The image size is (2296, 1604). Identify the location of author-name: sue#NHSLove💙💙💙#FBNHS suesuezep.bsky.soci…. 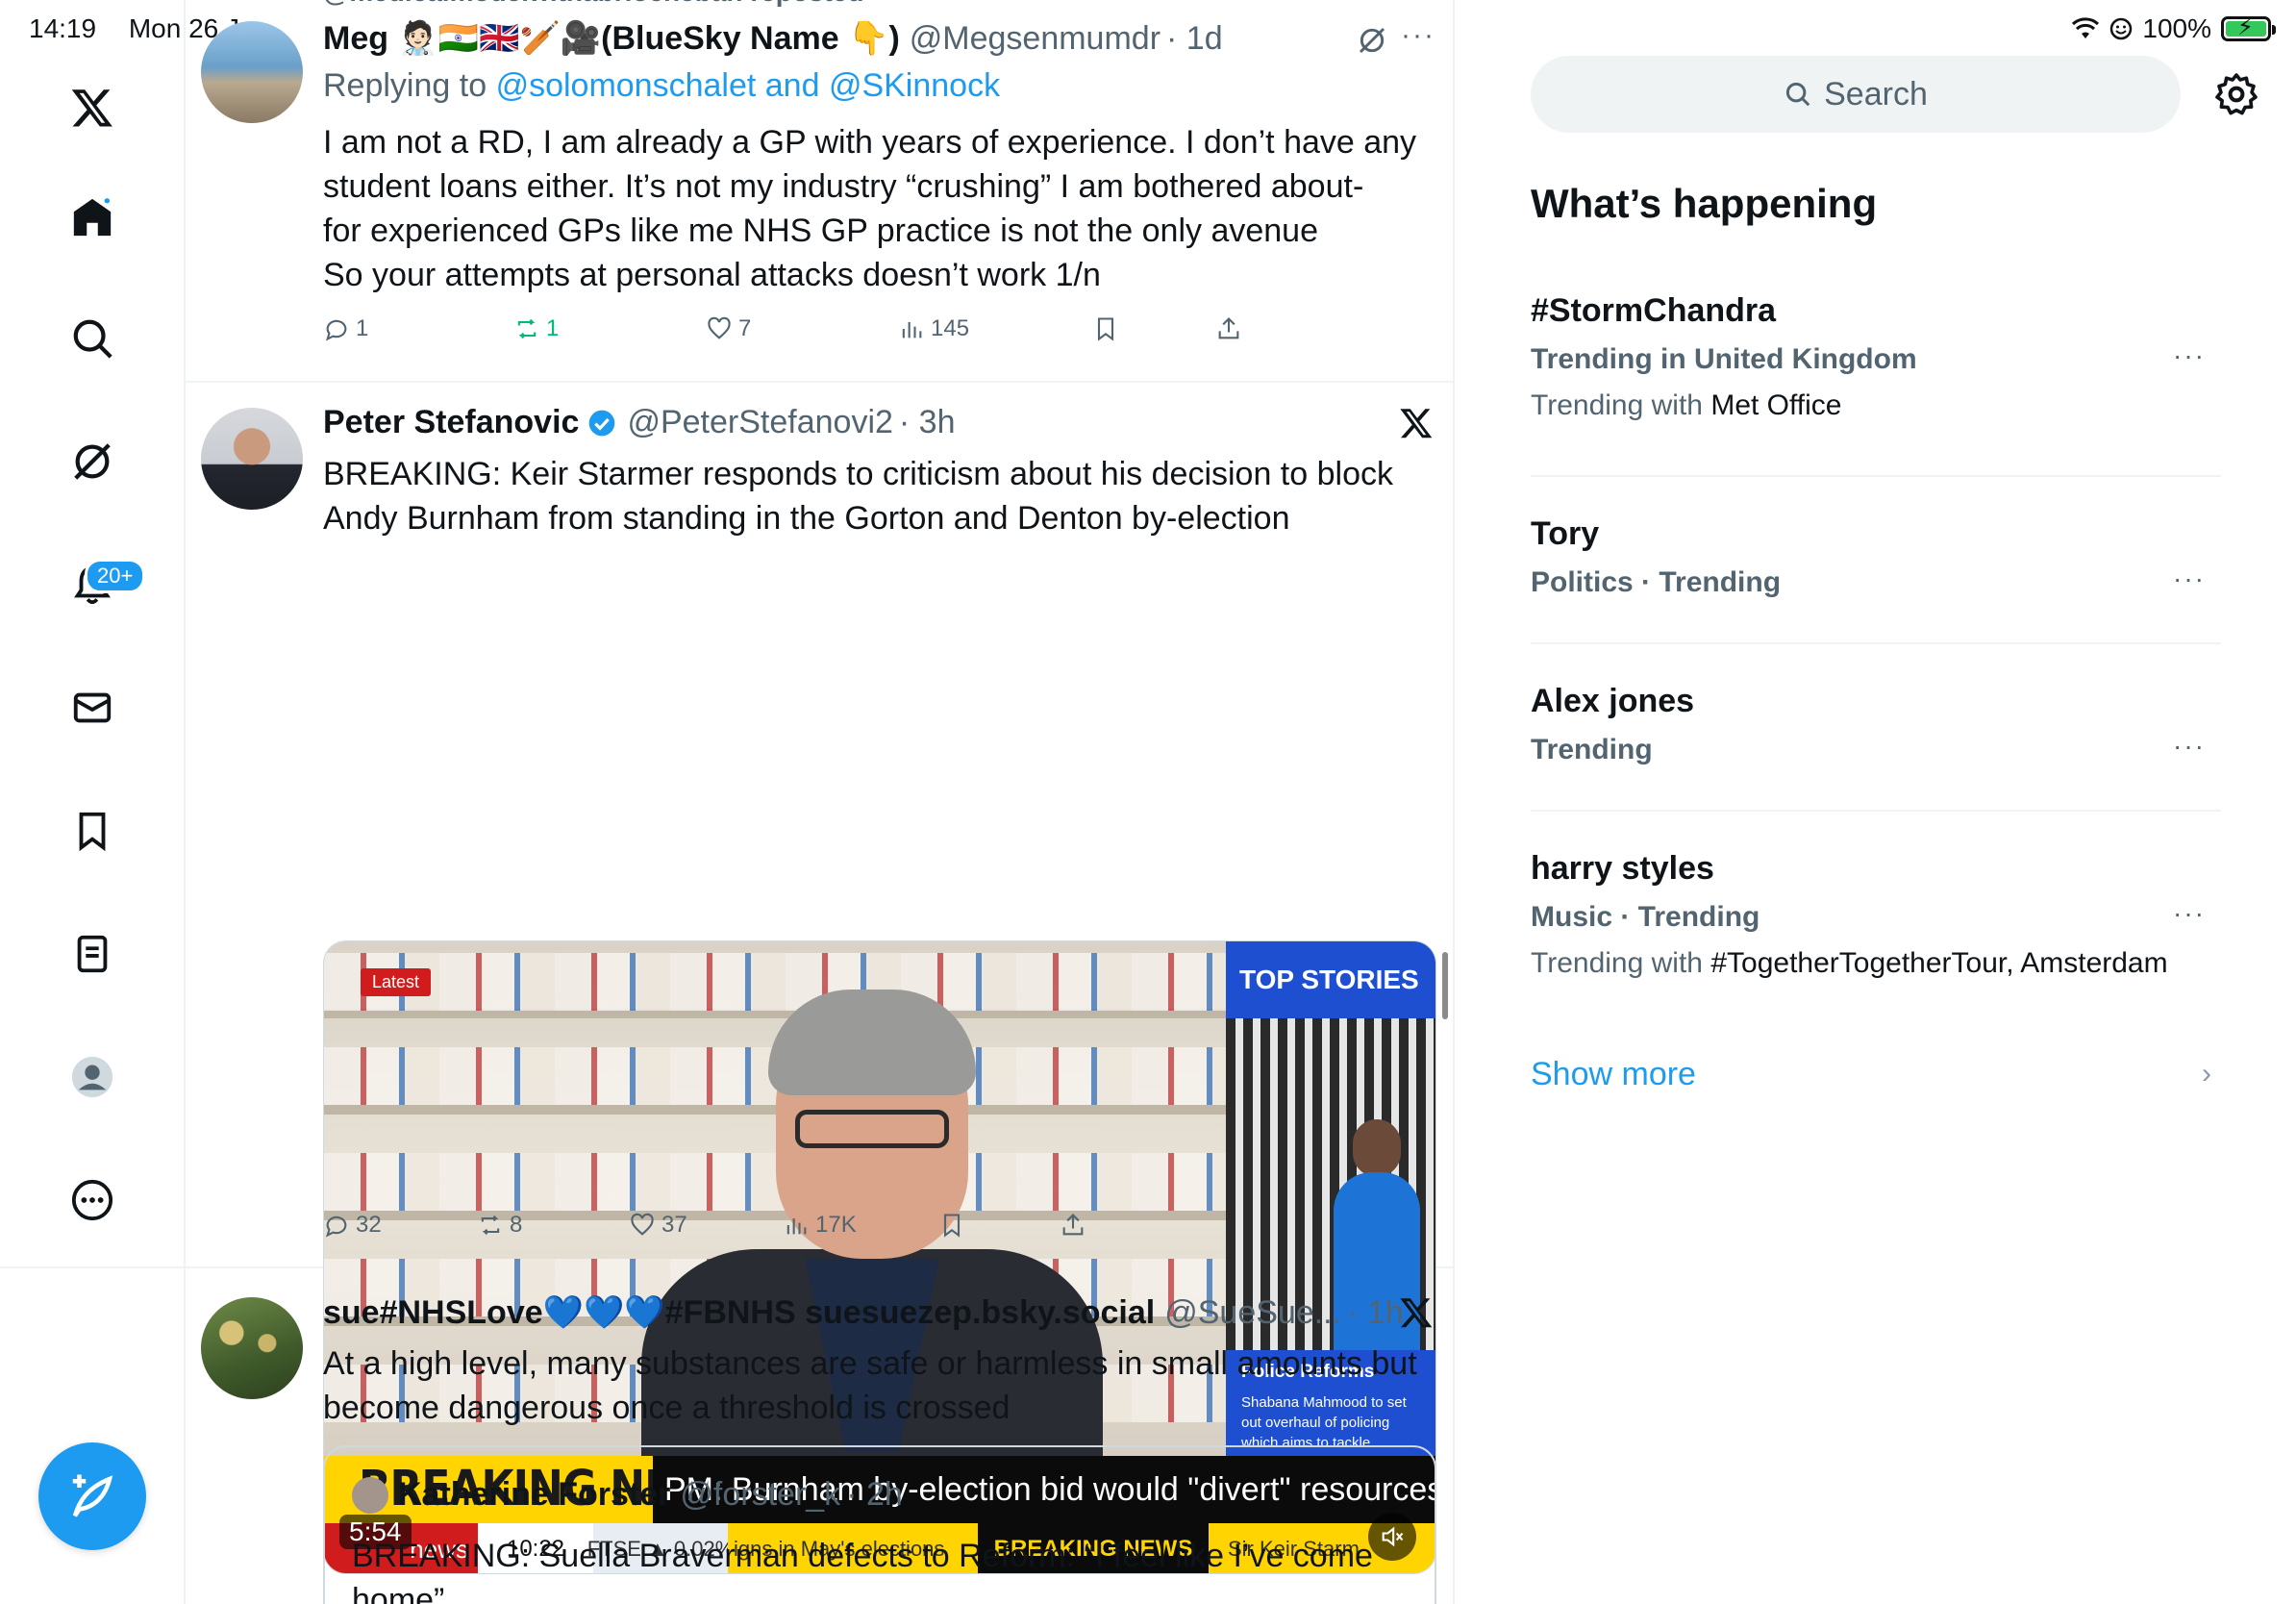
(739, 1312).